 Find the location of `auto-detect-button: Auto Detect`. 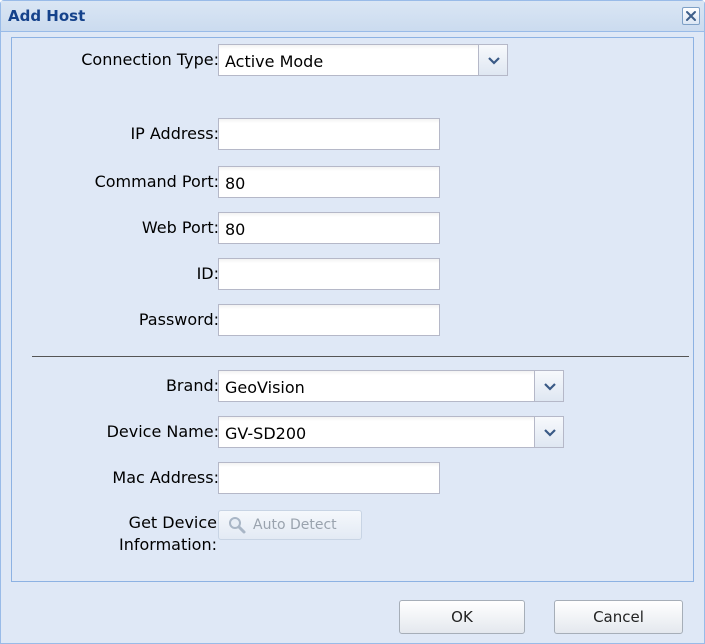

auto-detect-button: Auto Detect is located at coordinates (290, 525).